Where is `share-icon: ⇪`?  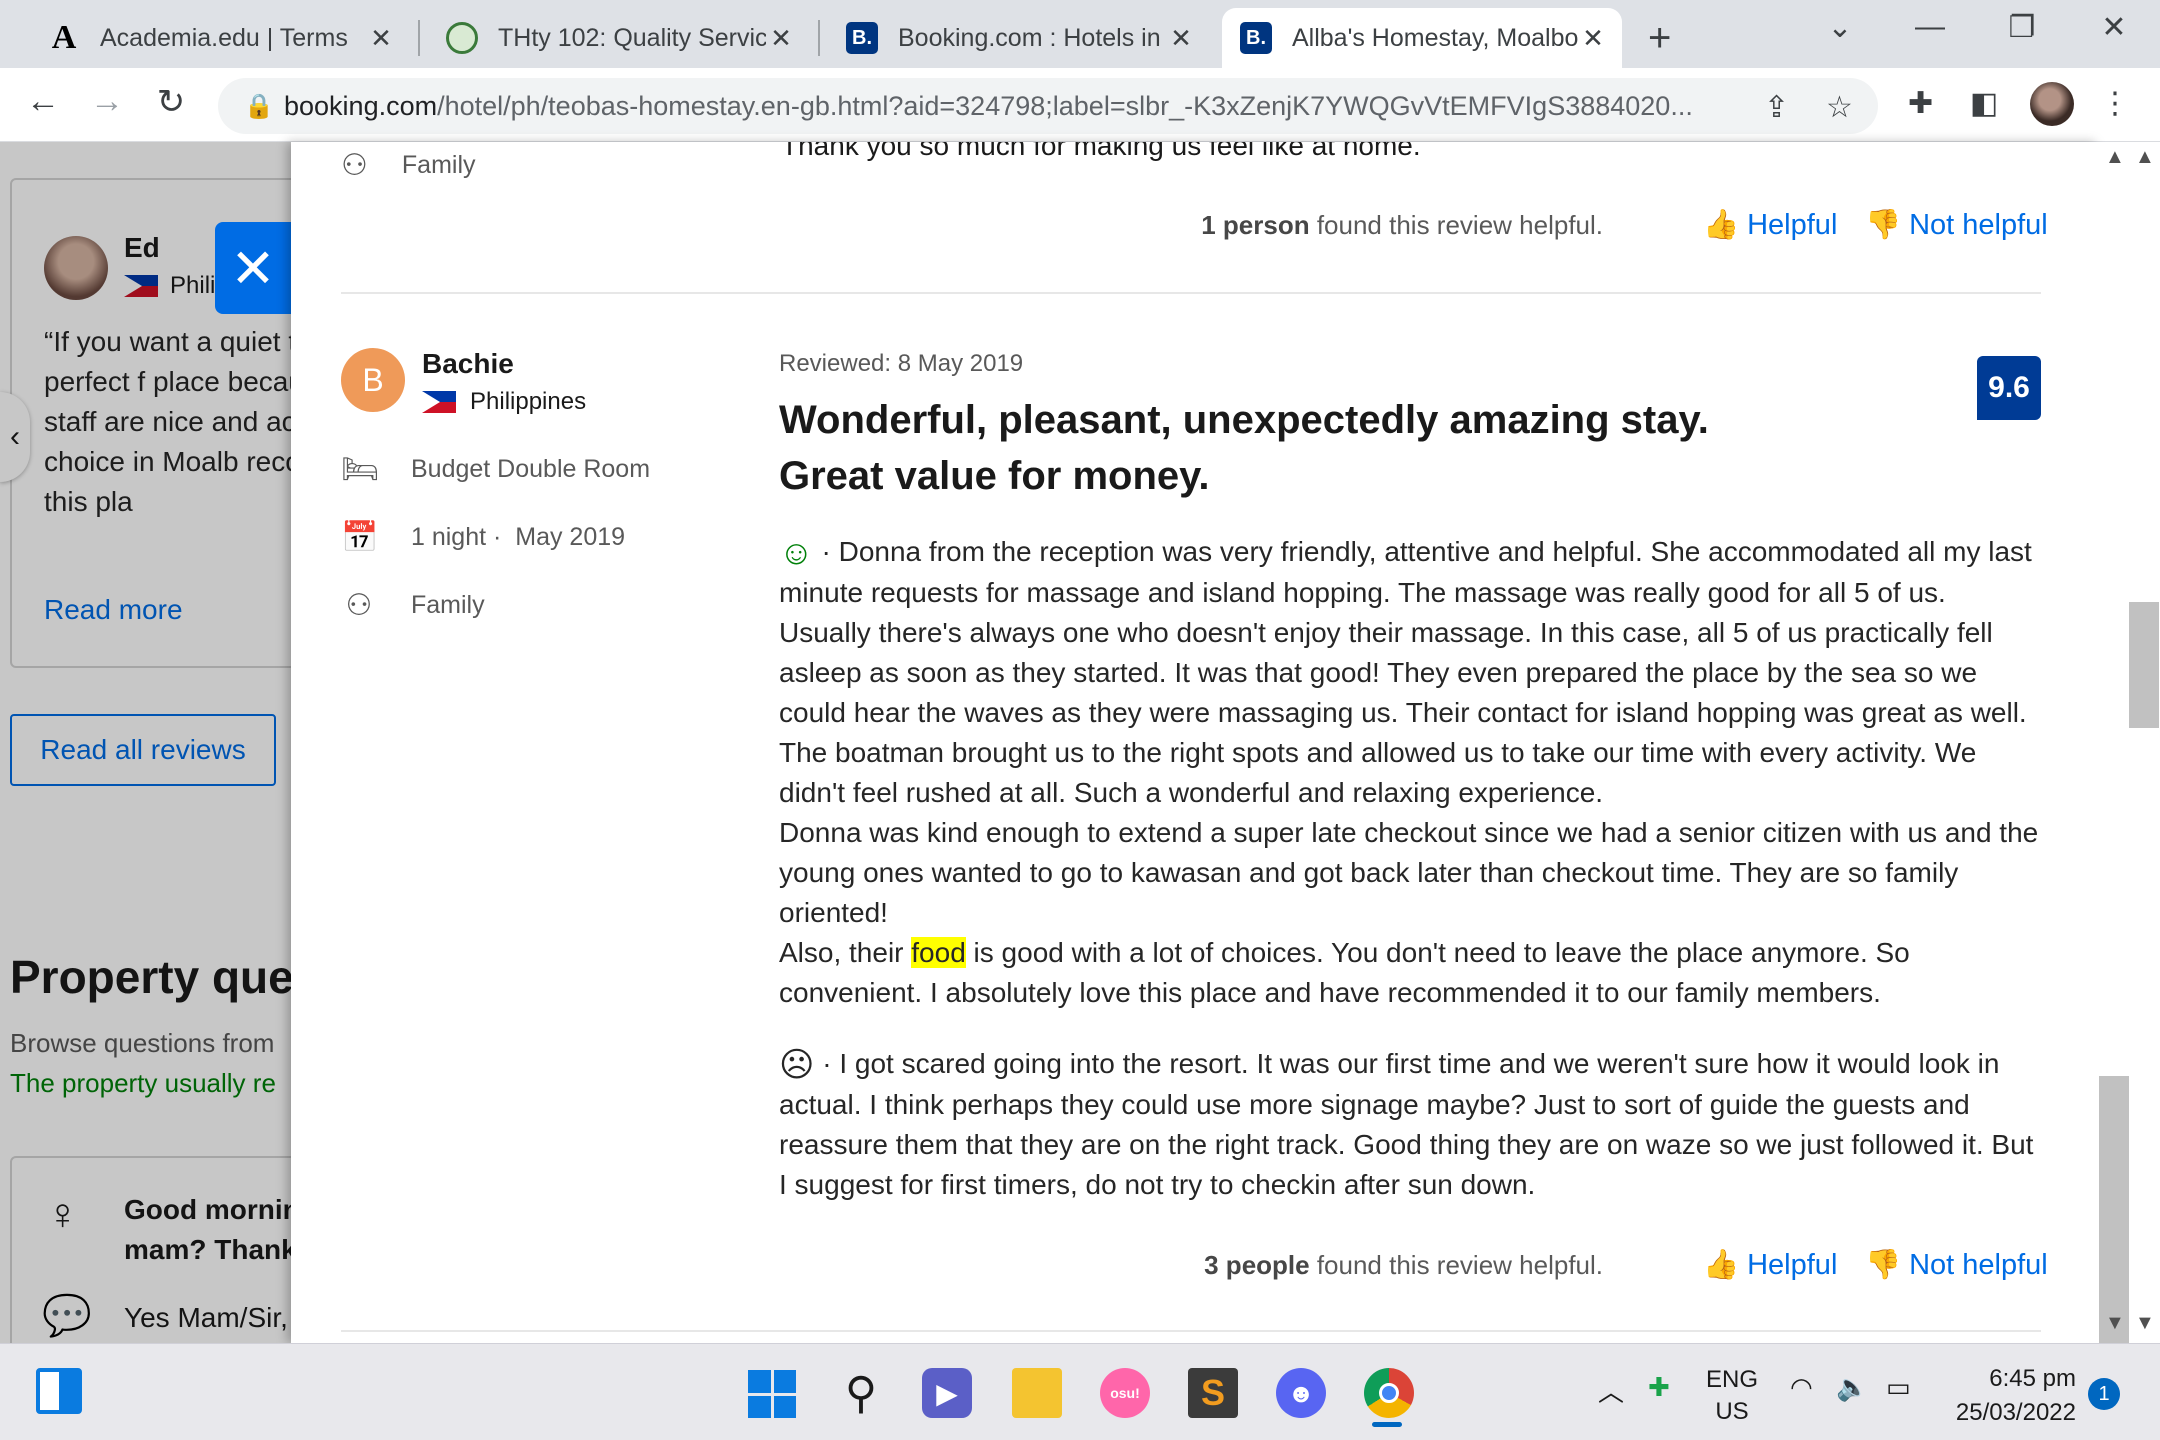
share-icon: ⇪ is located at coordinates (1776, 107).